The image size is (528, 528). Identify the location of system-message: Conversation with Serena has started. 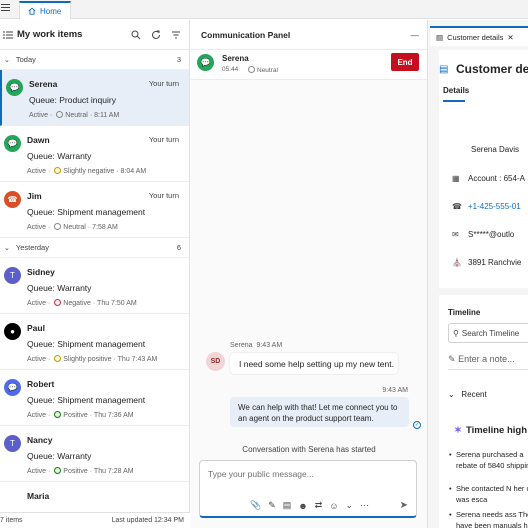
(309, 449).